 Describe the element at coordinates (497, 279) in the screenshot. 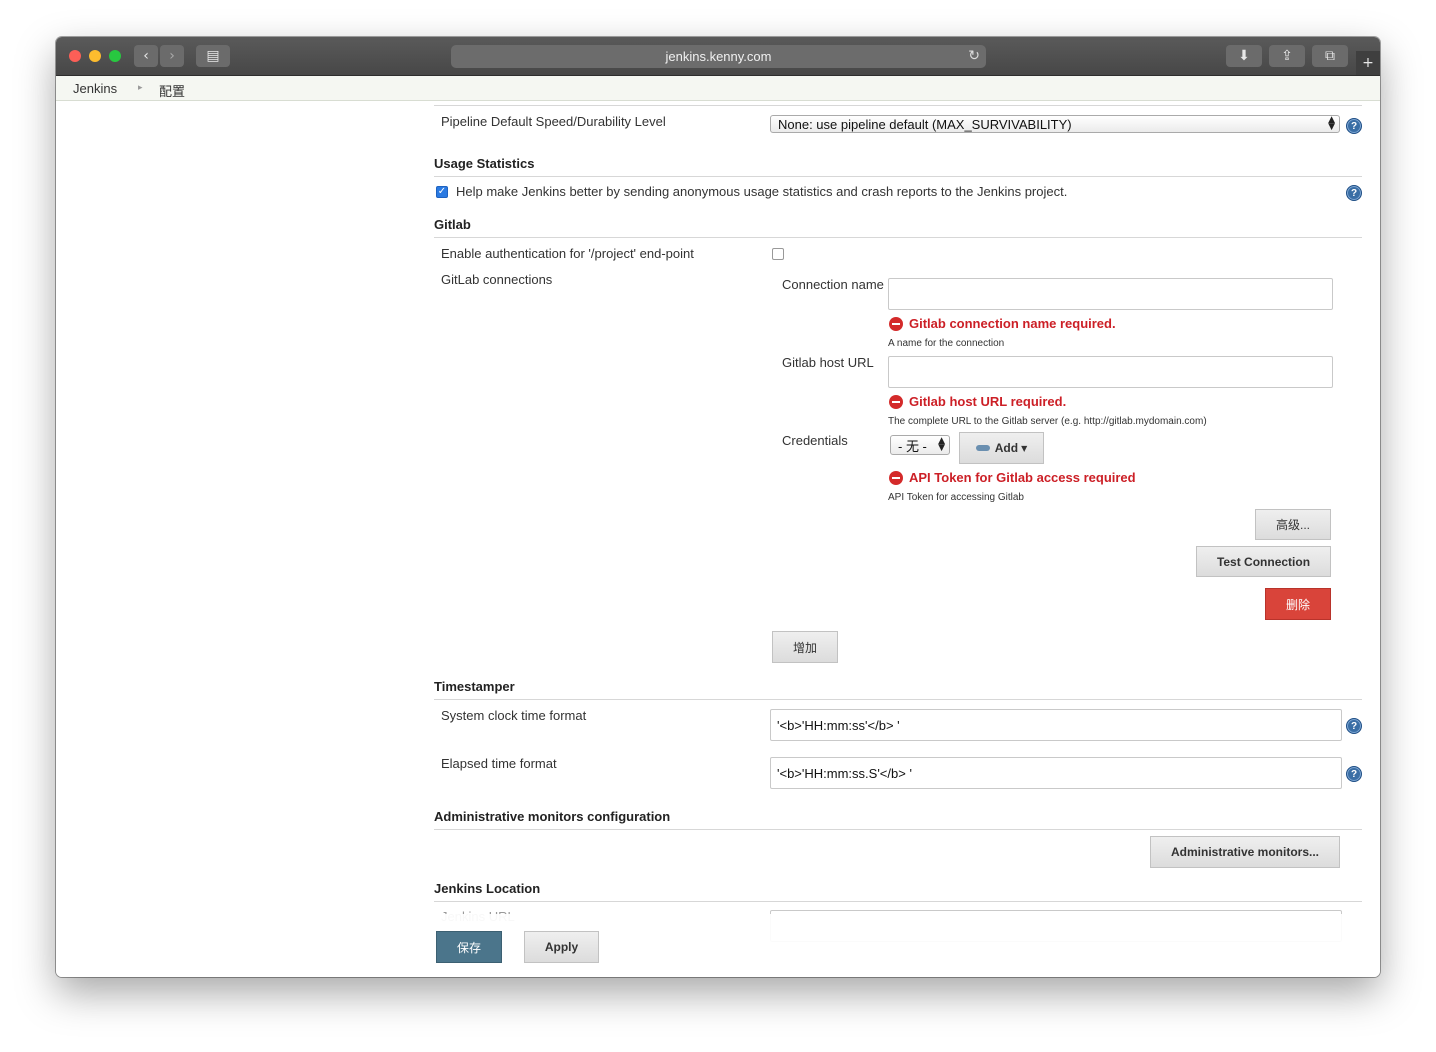

I see `gitlab-connections-label: GitLab connections` at that location.